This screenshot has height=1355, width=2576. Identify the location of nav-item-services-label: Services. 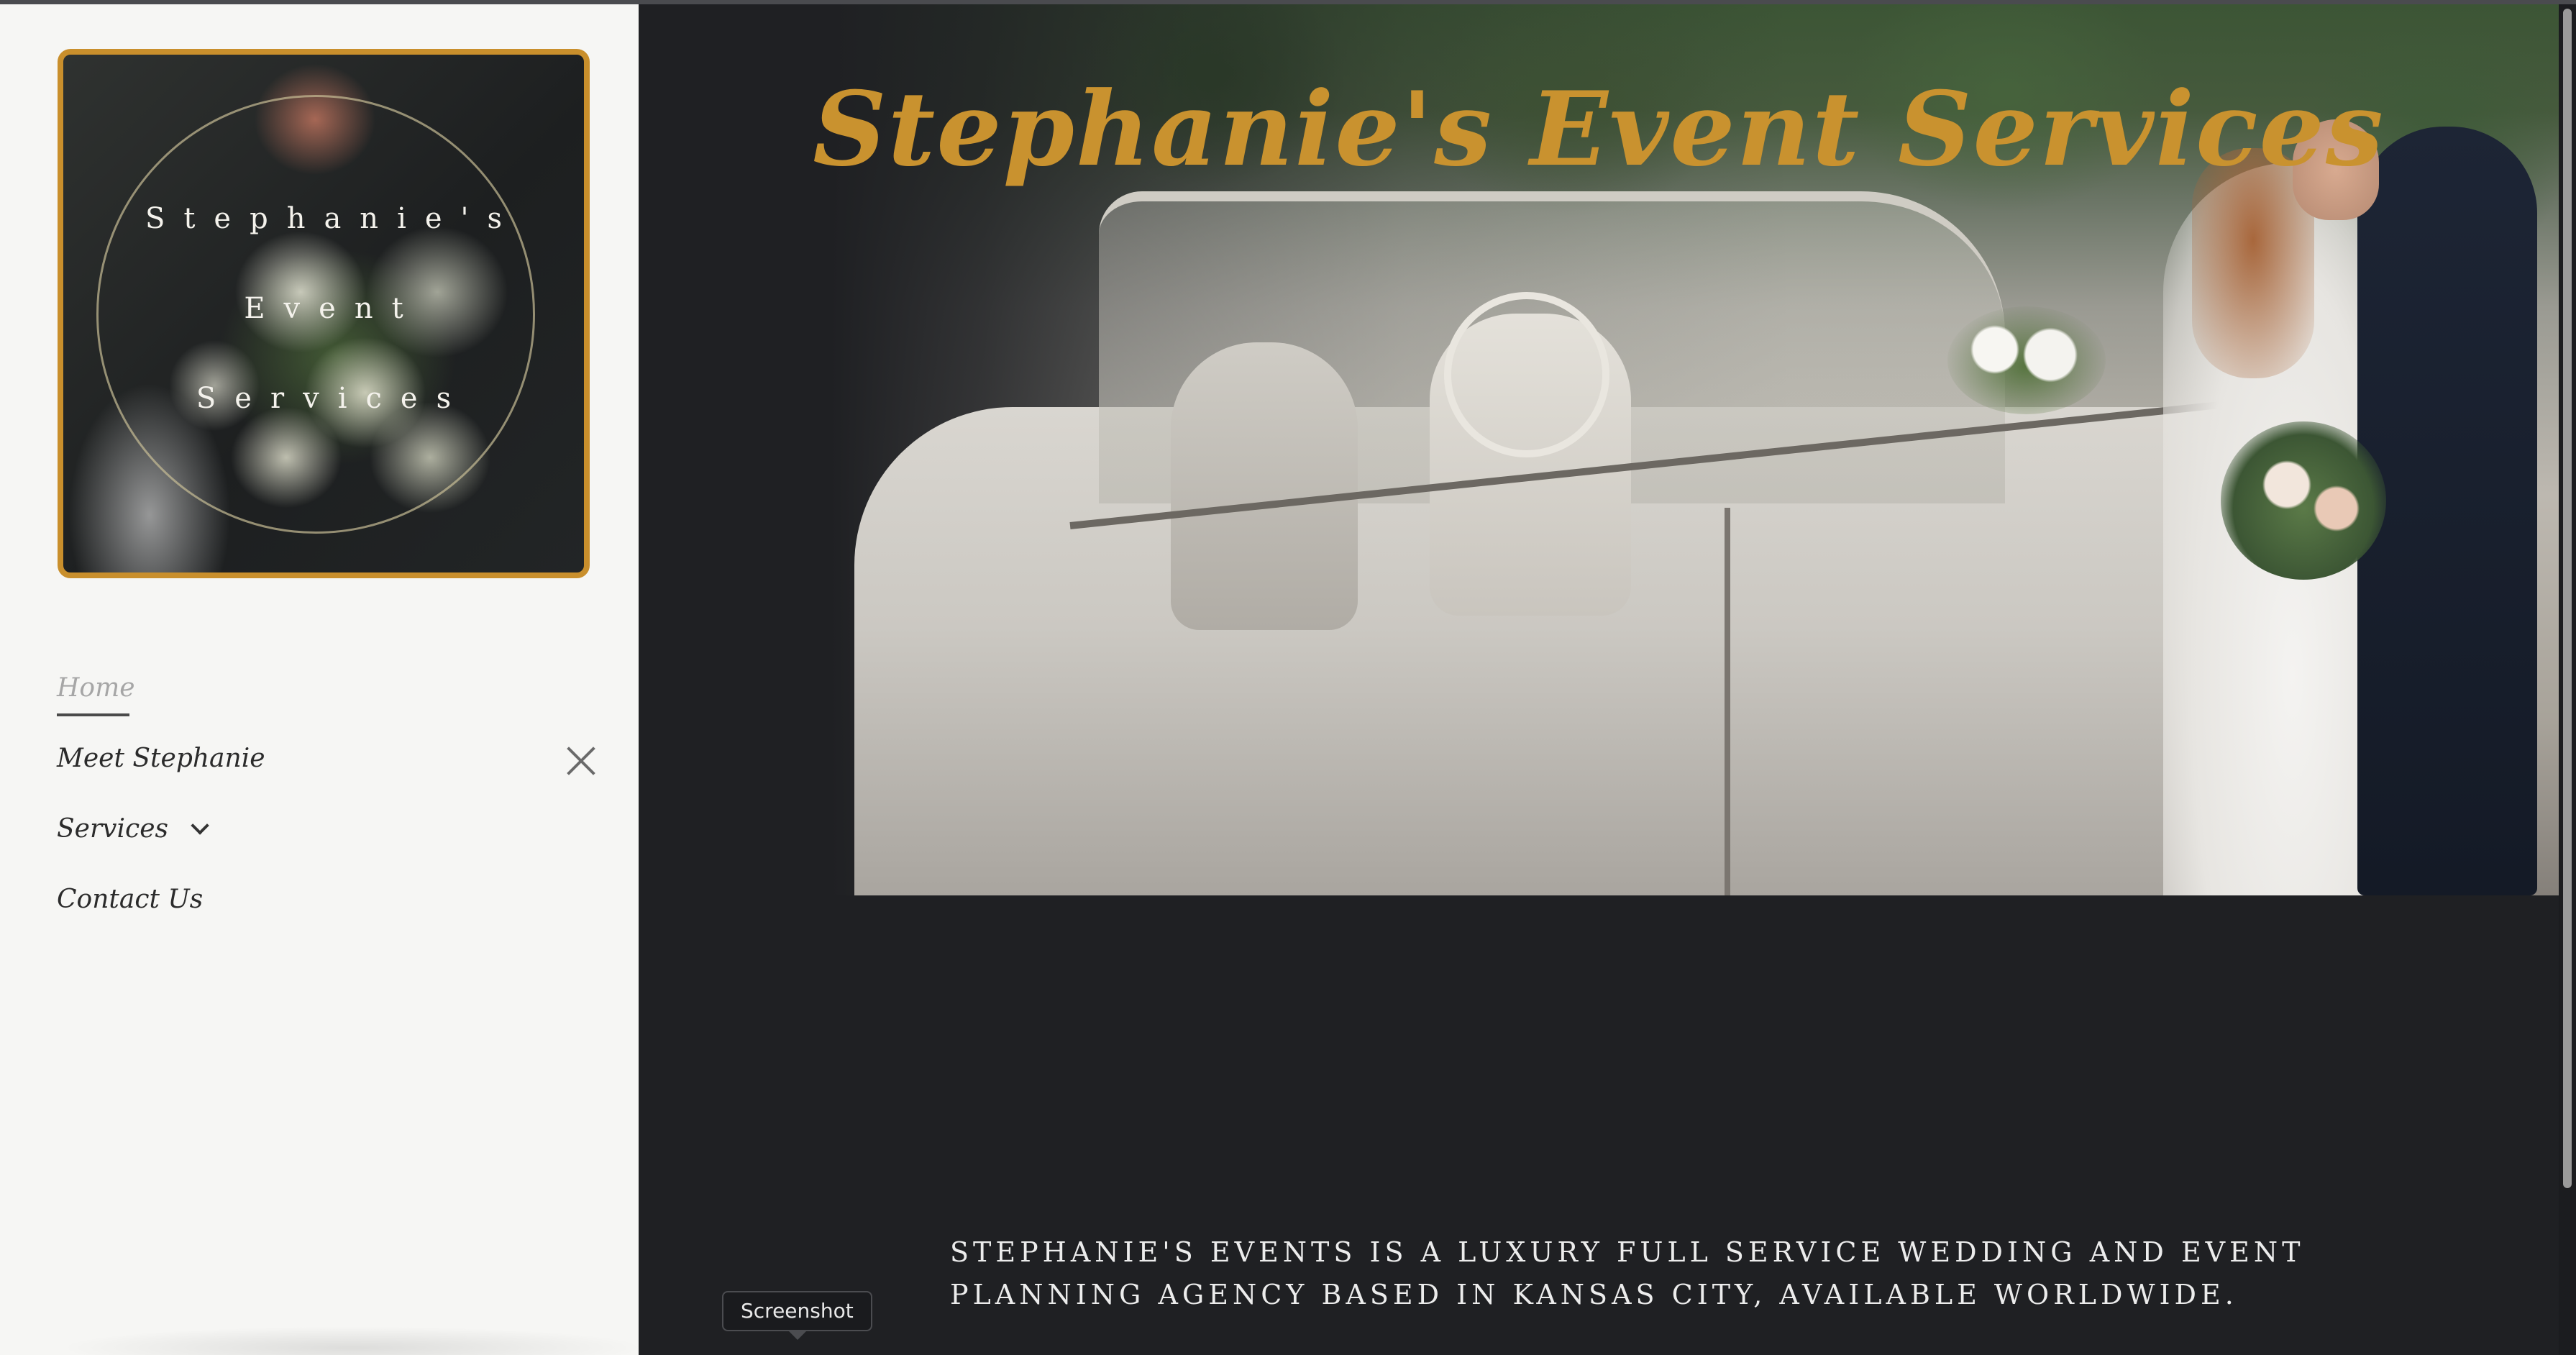
(112, 829).